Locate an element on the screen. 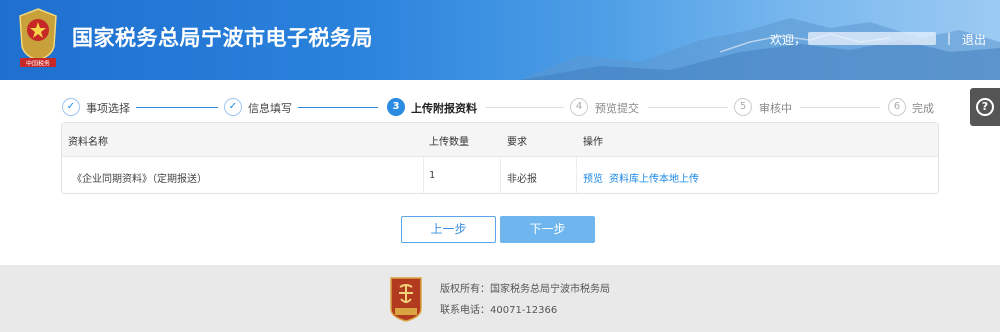 This screenshot has width=1000, height=332. step-2-label: 信息填写 is located at coordinates (270, 108).